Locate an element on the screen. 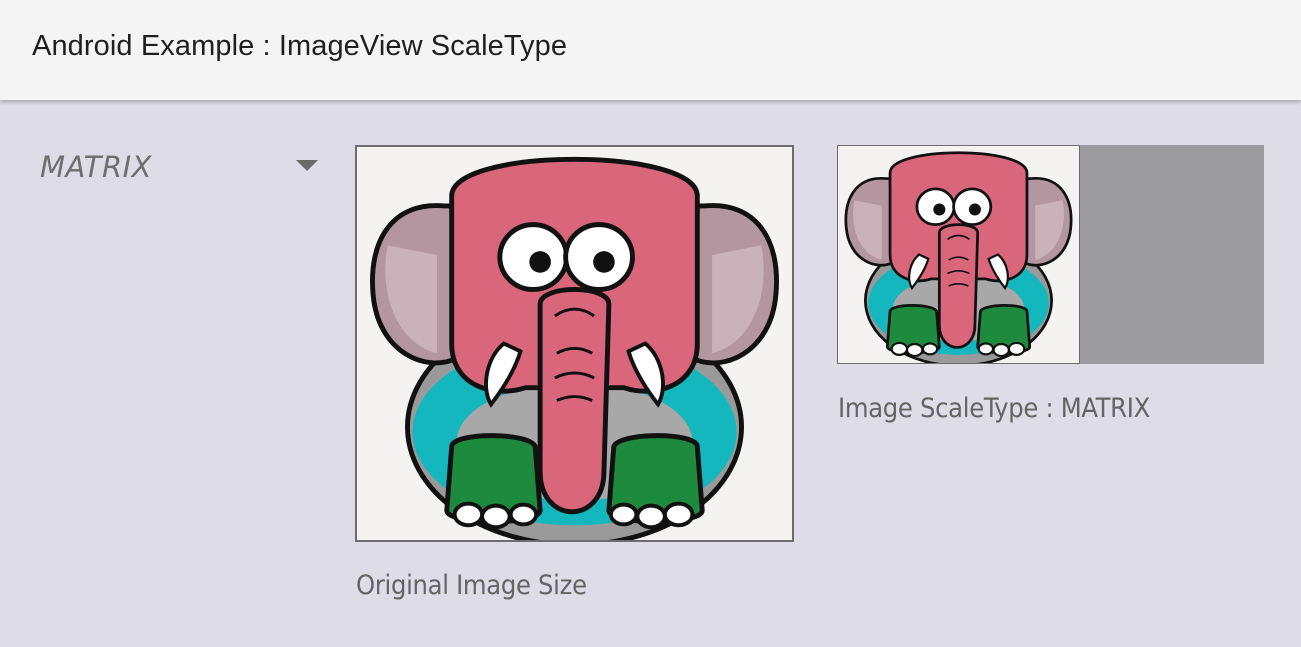  elephant-image-matrix is located at coordinates (958, 257).